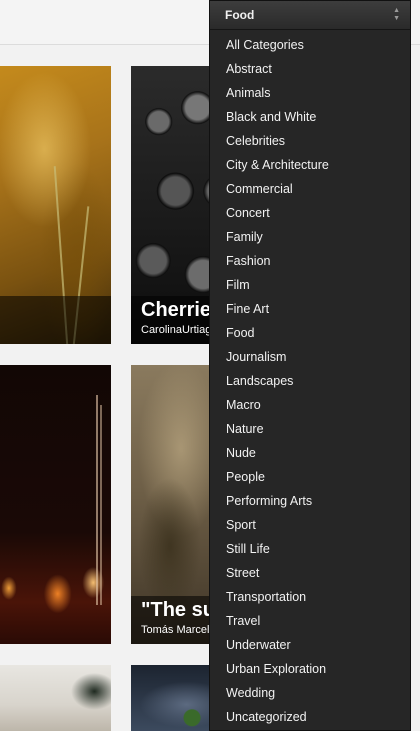  I want to click on category-option: Fine Art, so click(310, 309).